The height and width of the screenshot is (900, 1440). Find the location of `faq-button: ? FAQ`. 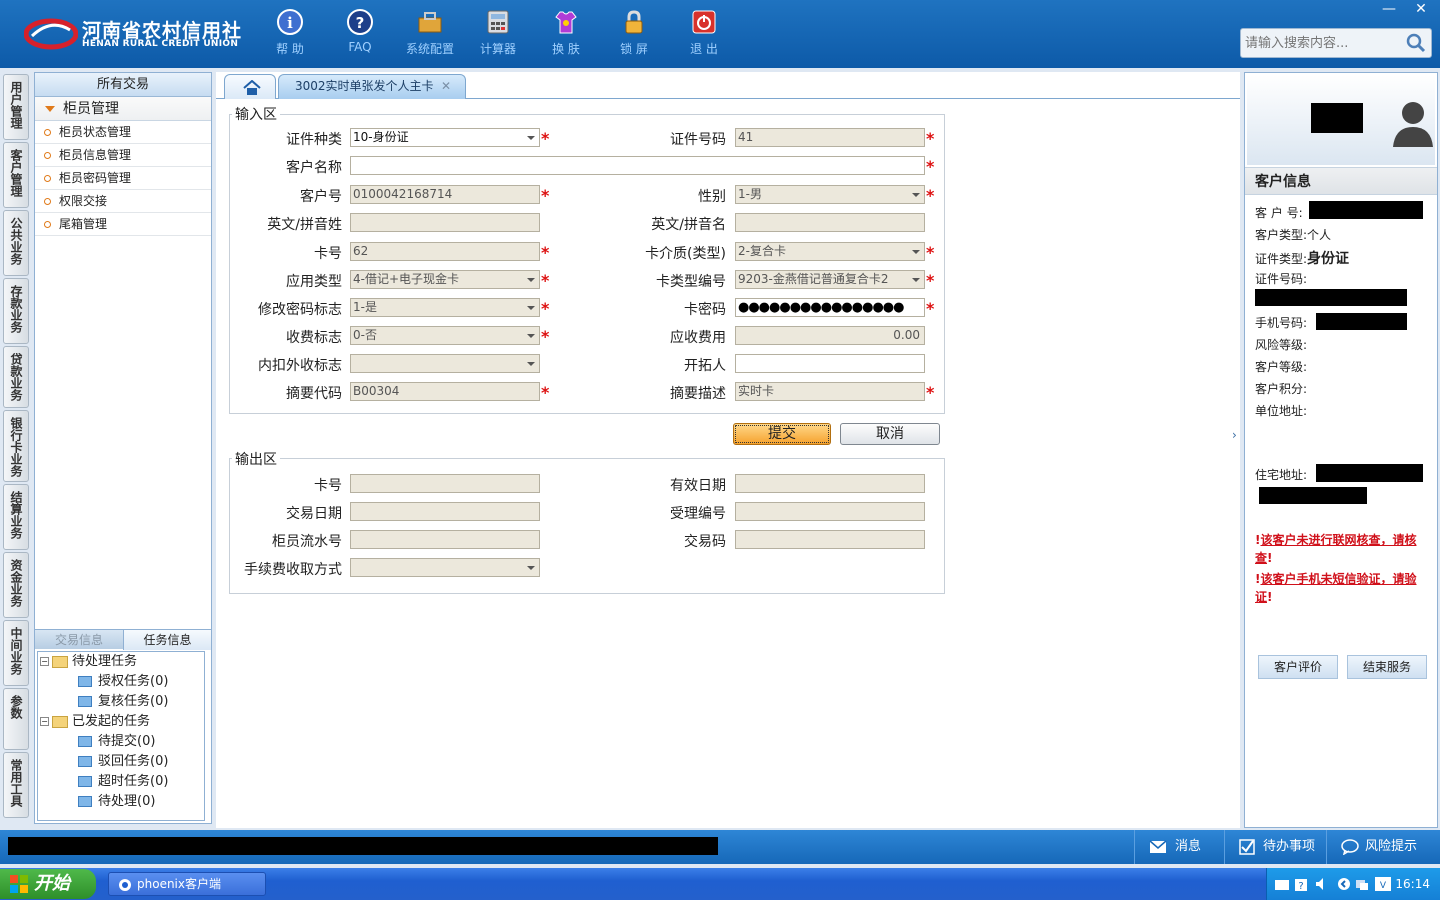

faq-button: ? FAQ is located at coordinates (360, 34).